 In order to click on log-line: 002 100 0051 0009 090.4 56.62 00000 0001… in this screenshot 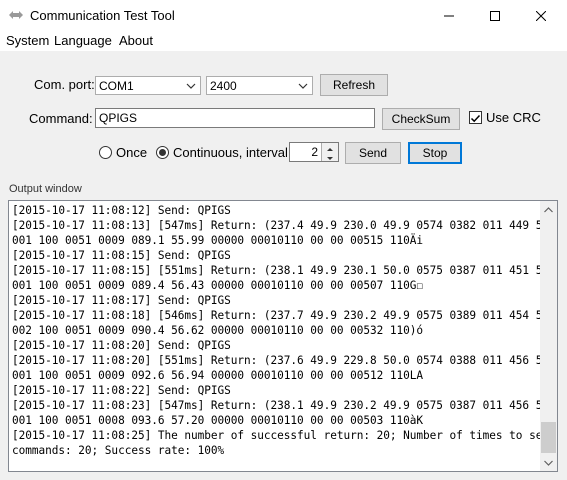, I will do `click(217, 330)`.